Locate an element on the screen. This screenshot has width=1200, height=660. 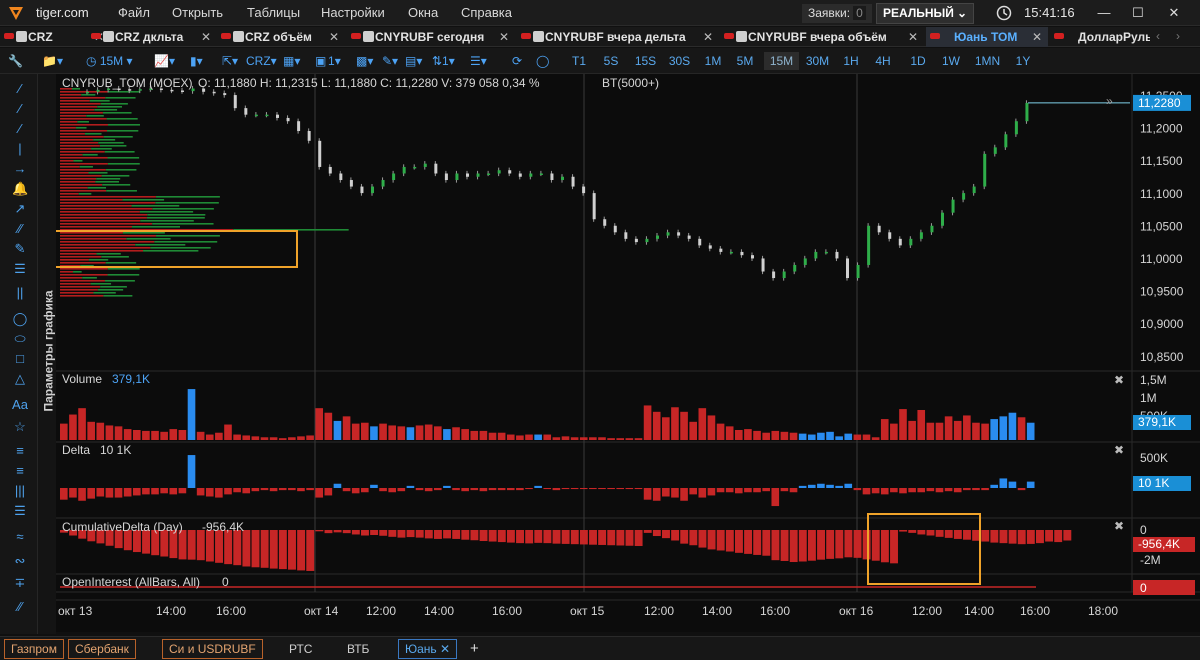
timeframe-1W: 1W is located at coordinates (951, 61).